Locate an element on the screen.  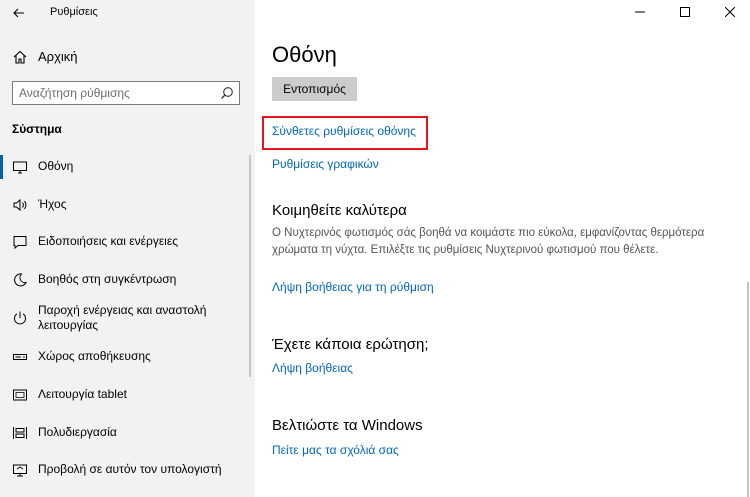
sidebar-item-label: Ήχος is located at coordinates (52, 204).